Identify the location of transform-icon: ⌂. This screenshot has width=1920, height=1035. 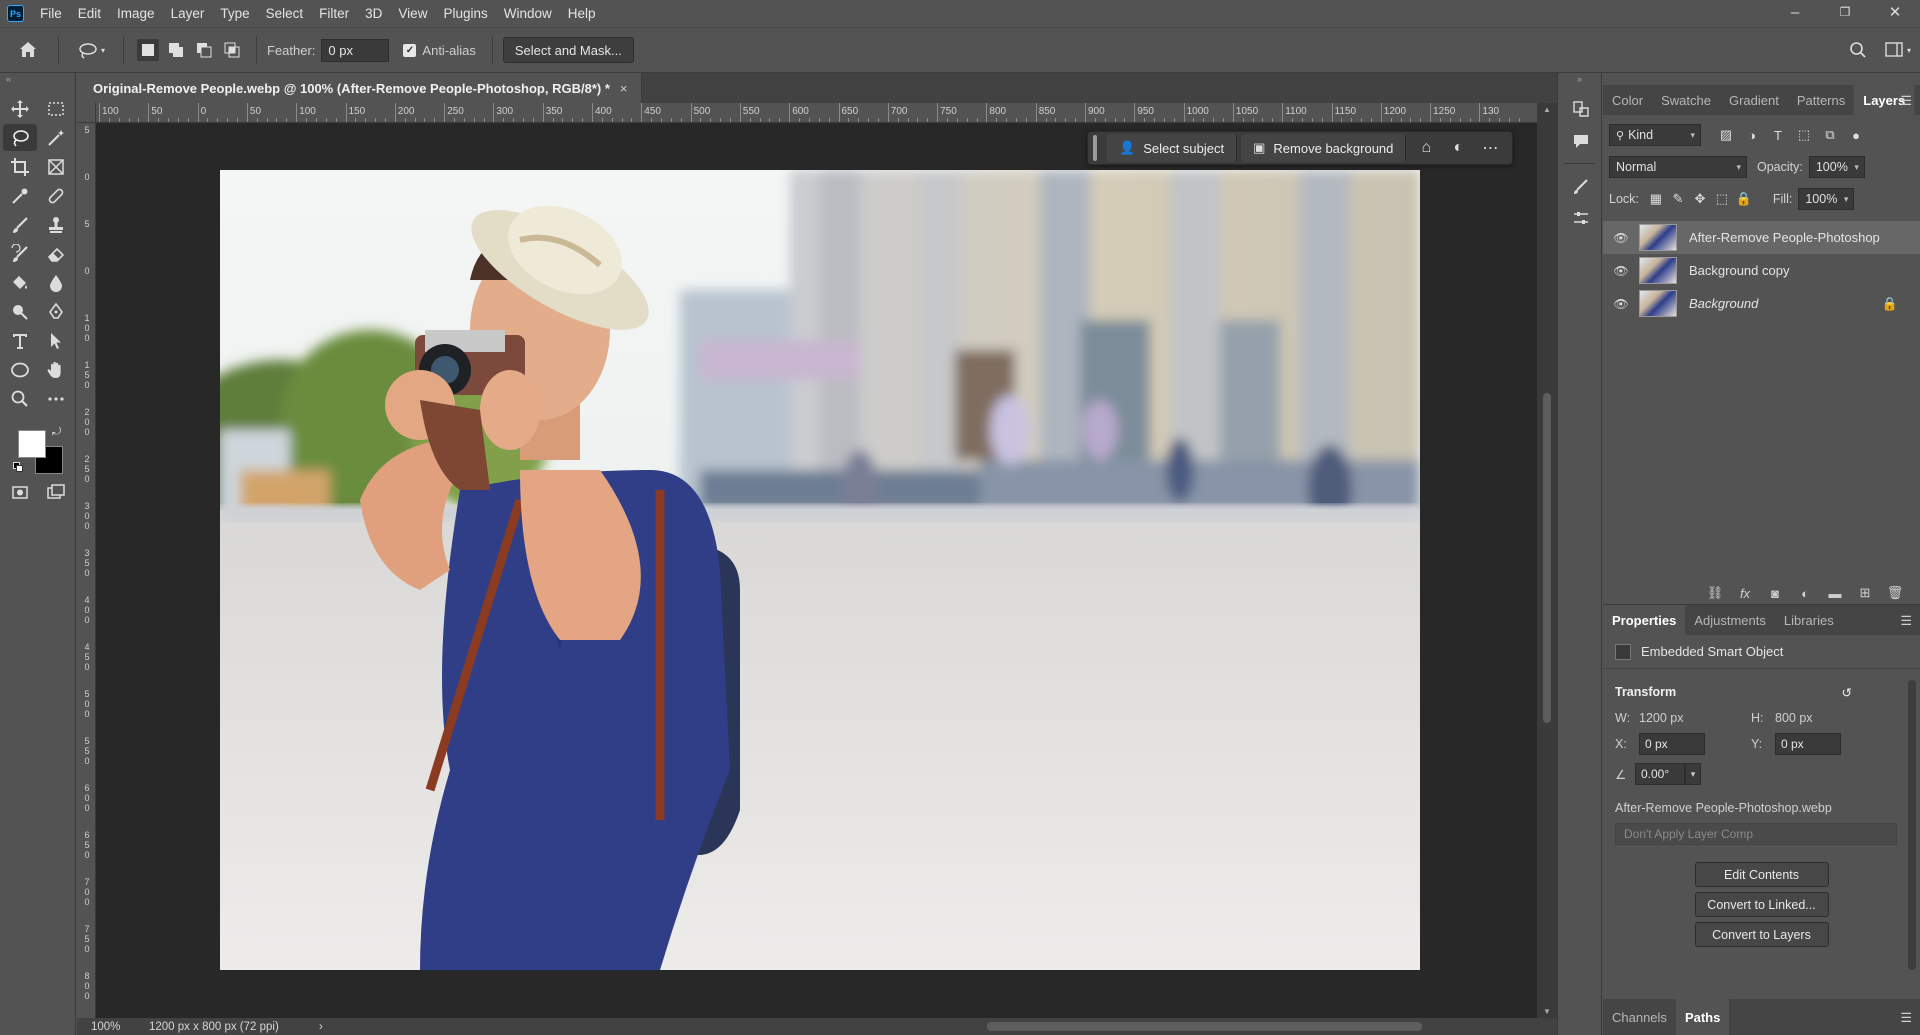
(1426, 148).